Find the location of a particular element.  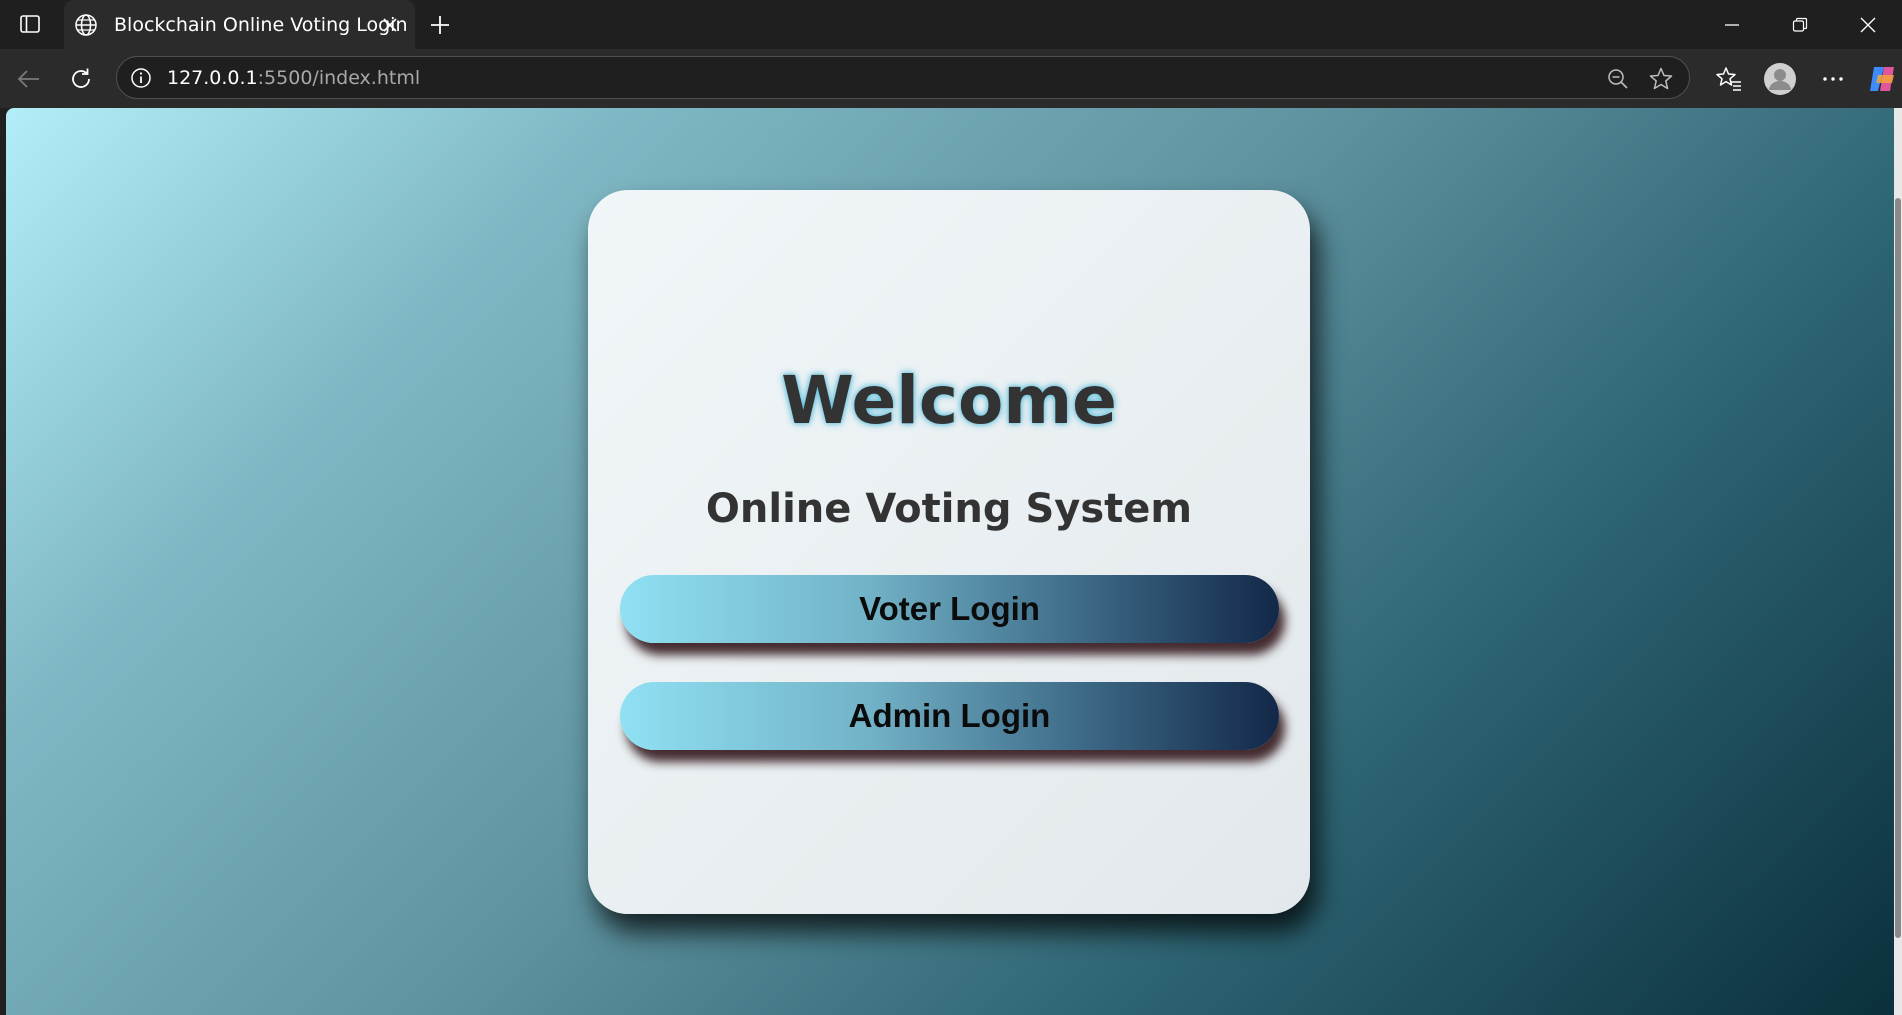

url-text: 127.0.0.1:5500/index.html is located at coordinates (293, 78).